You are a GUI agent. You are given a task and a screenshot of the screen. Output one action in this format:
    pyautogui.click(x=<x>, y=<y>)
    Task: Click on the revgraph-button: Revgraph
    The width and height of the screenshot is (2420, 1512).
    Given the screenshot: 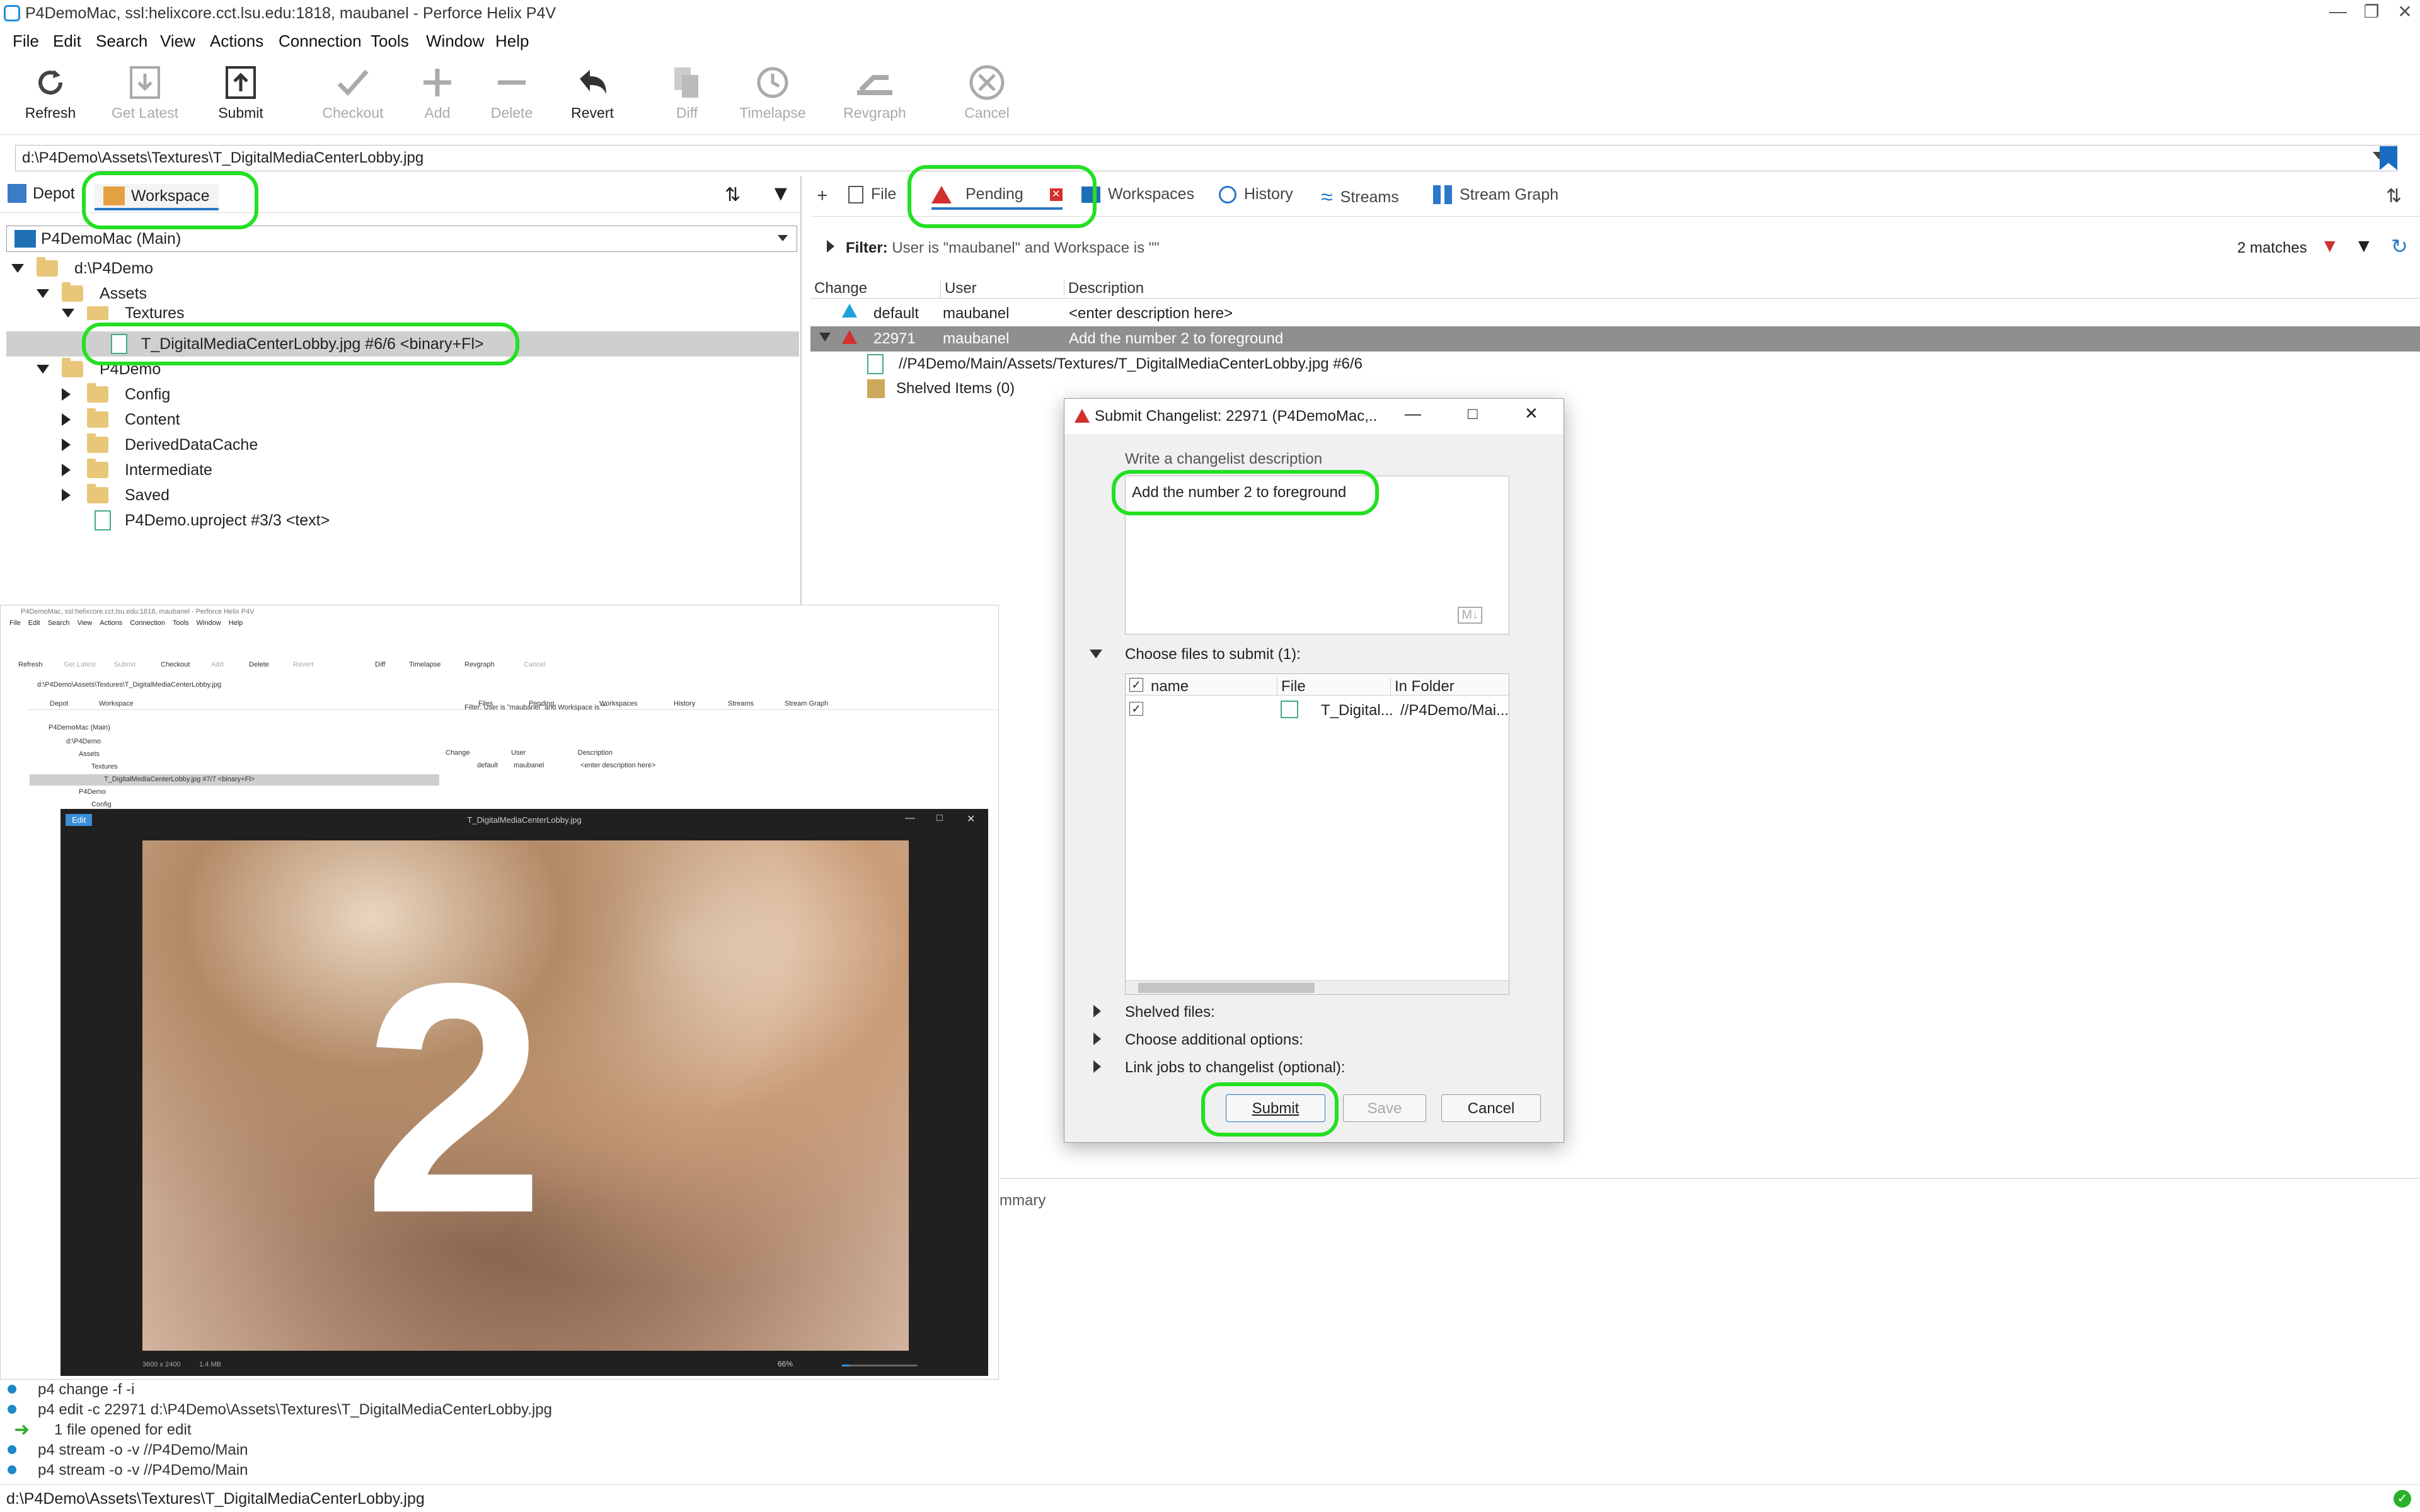 What is the action you would take?
    pyautogui.click(x=875, y=91)
    